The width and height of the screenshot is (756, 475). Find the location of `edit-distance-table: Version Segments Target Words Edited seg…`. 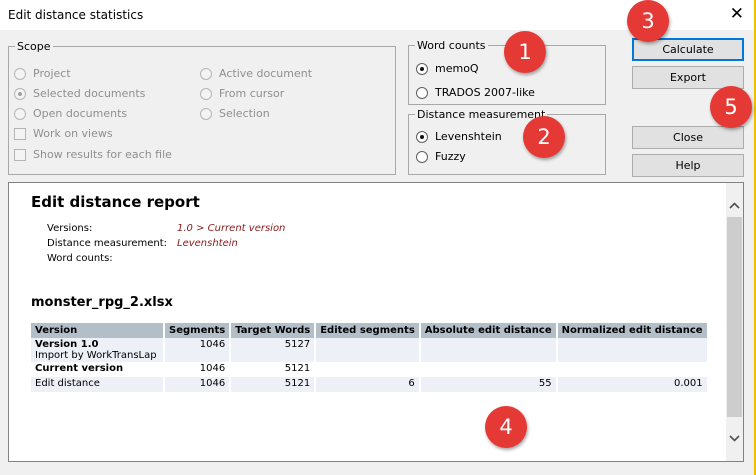

edit-distance-table: Version Segments Target Words Edited seg… is located at coordinates (370, 357).